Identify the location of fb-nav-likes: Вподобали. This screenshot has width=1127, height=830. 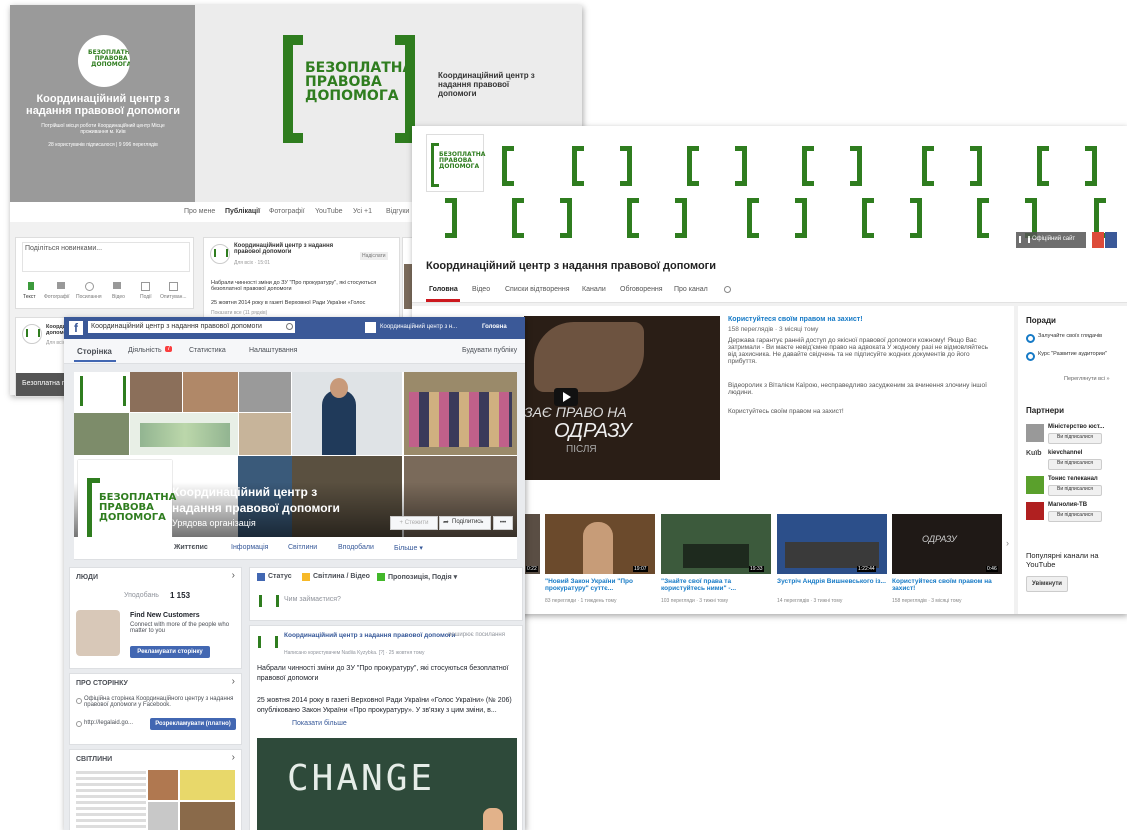
(356, 547).